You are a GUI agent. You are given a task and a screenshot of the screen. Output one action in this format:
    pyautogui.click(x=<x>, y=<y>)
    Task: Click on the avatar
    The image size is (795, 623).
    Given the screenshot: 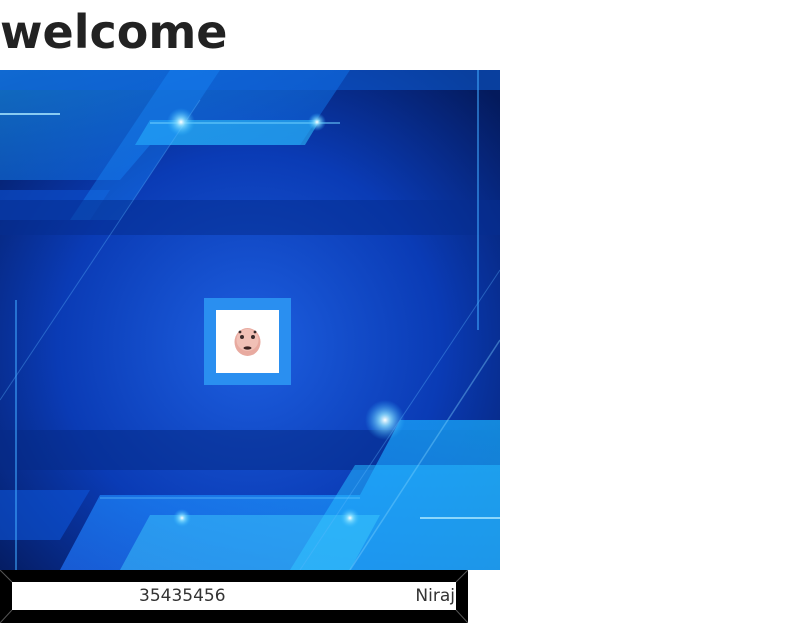 What is the action you would take?
    pyautogui.click(x=247, y=341)
    